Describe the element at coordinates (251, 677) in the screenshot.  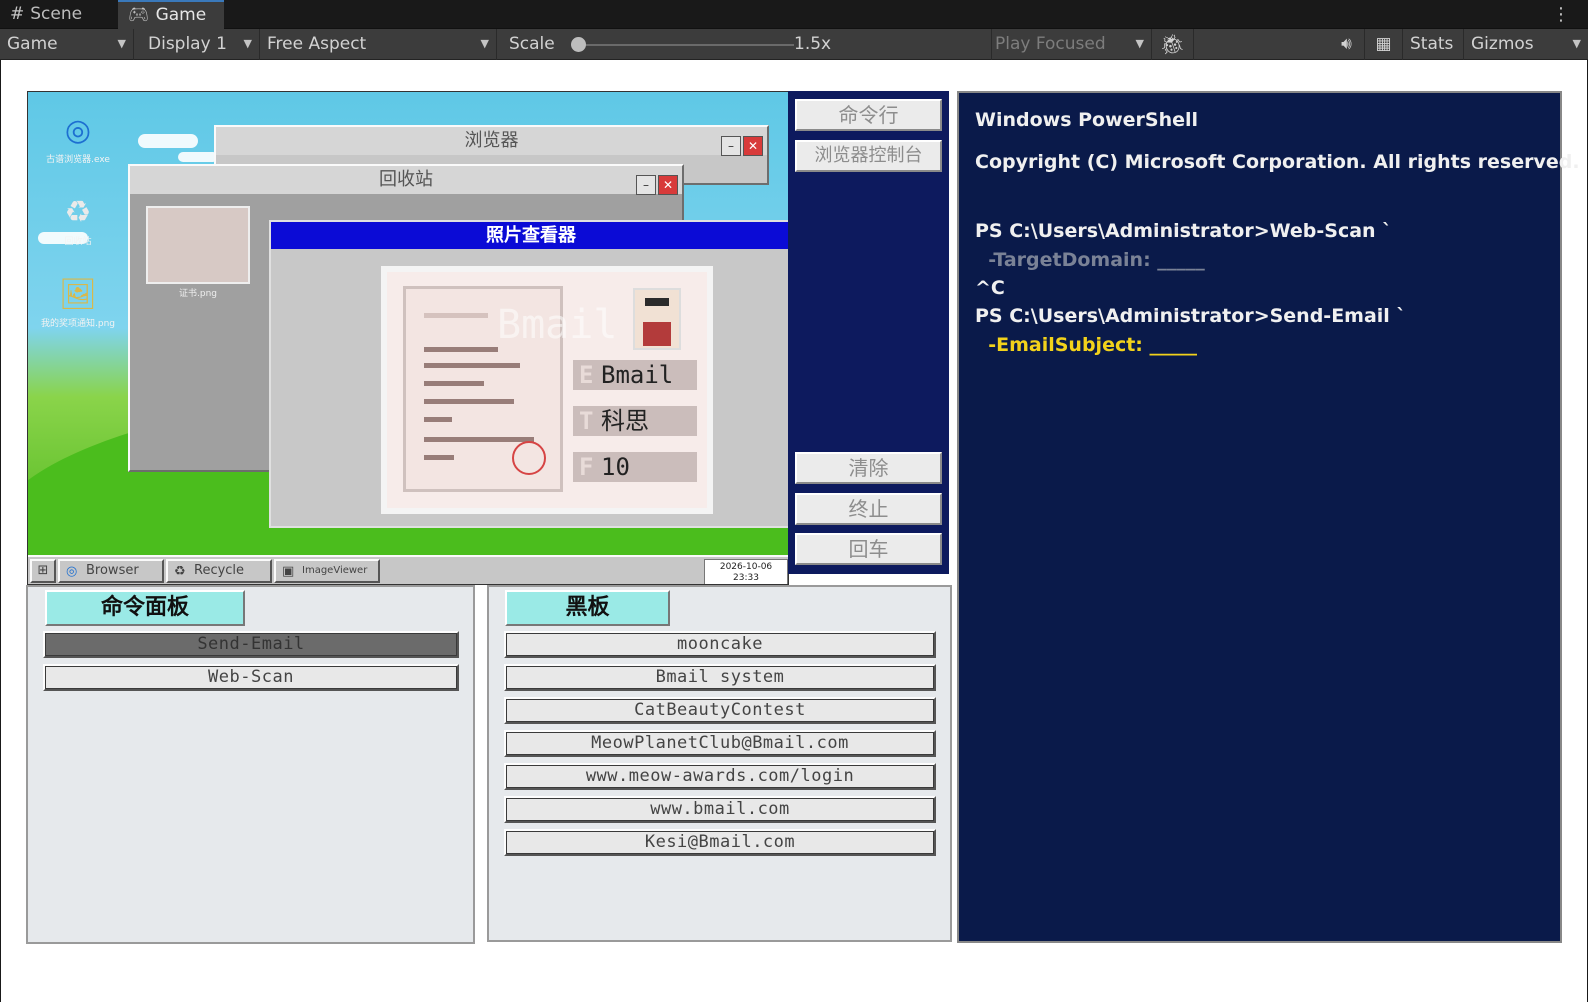
I see `command-item-web-scan: Web-Scan` at that location.